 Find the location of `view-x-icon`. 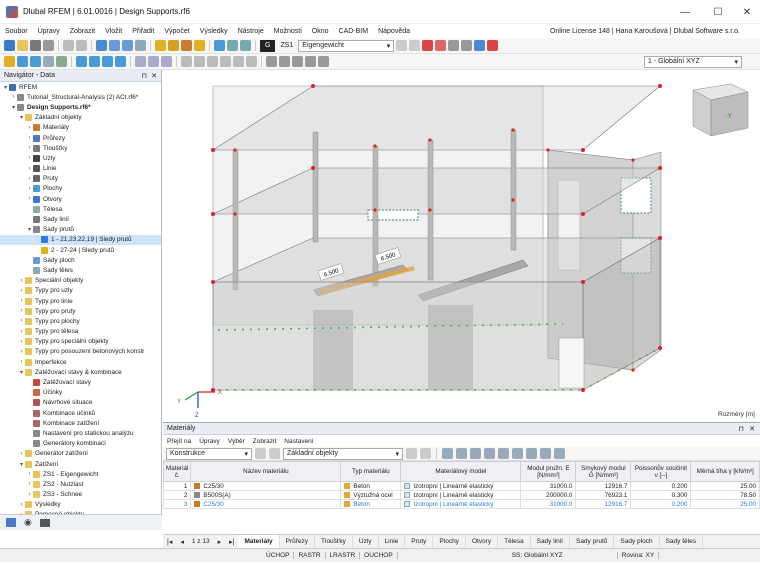

view-x-icon is located at coordinates (94, 61).